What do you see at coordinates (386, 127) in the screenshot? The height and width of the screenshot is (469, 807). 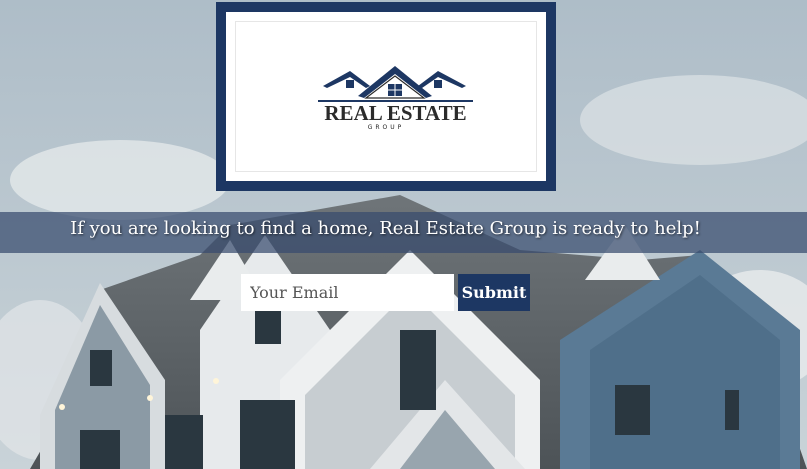 I see `logo-subtitle: GROUP` at bounding box center [386, 127].